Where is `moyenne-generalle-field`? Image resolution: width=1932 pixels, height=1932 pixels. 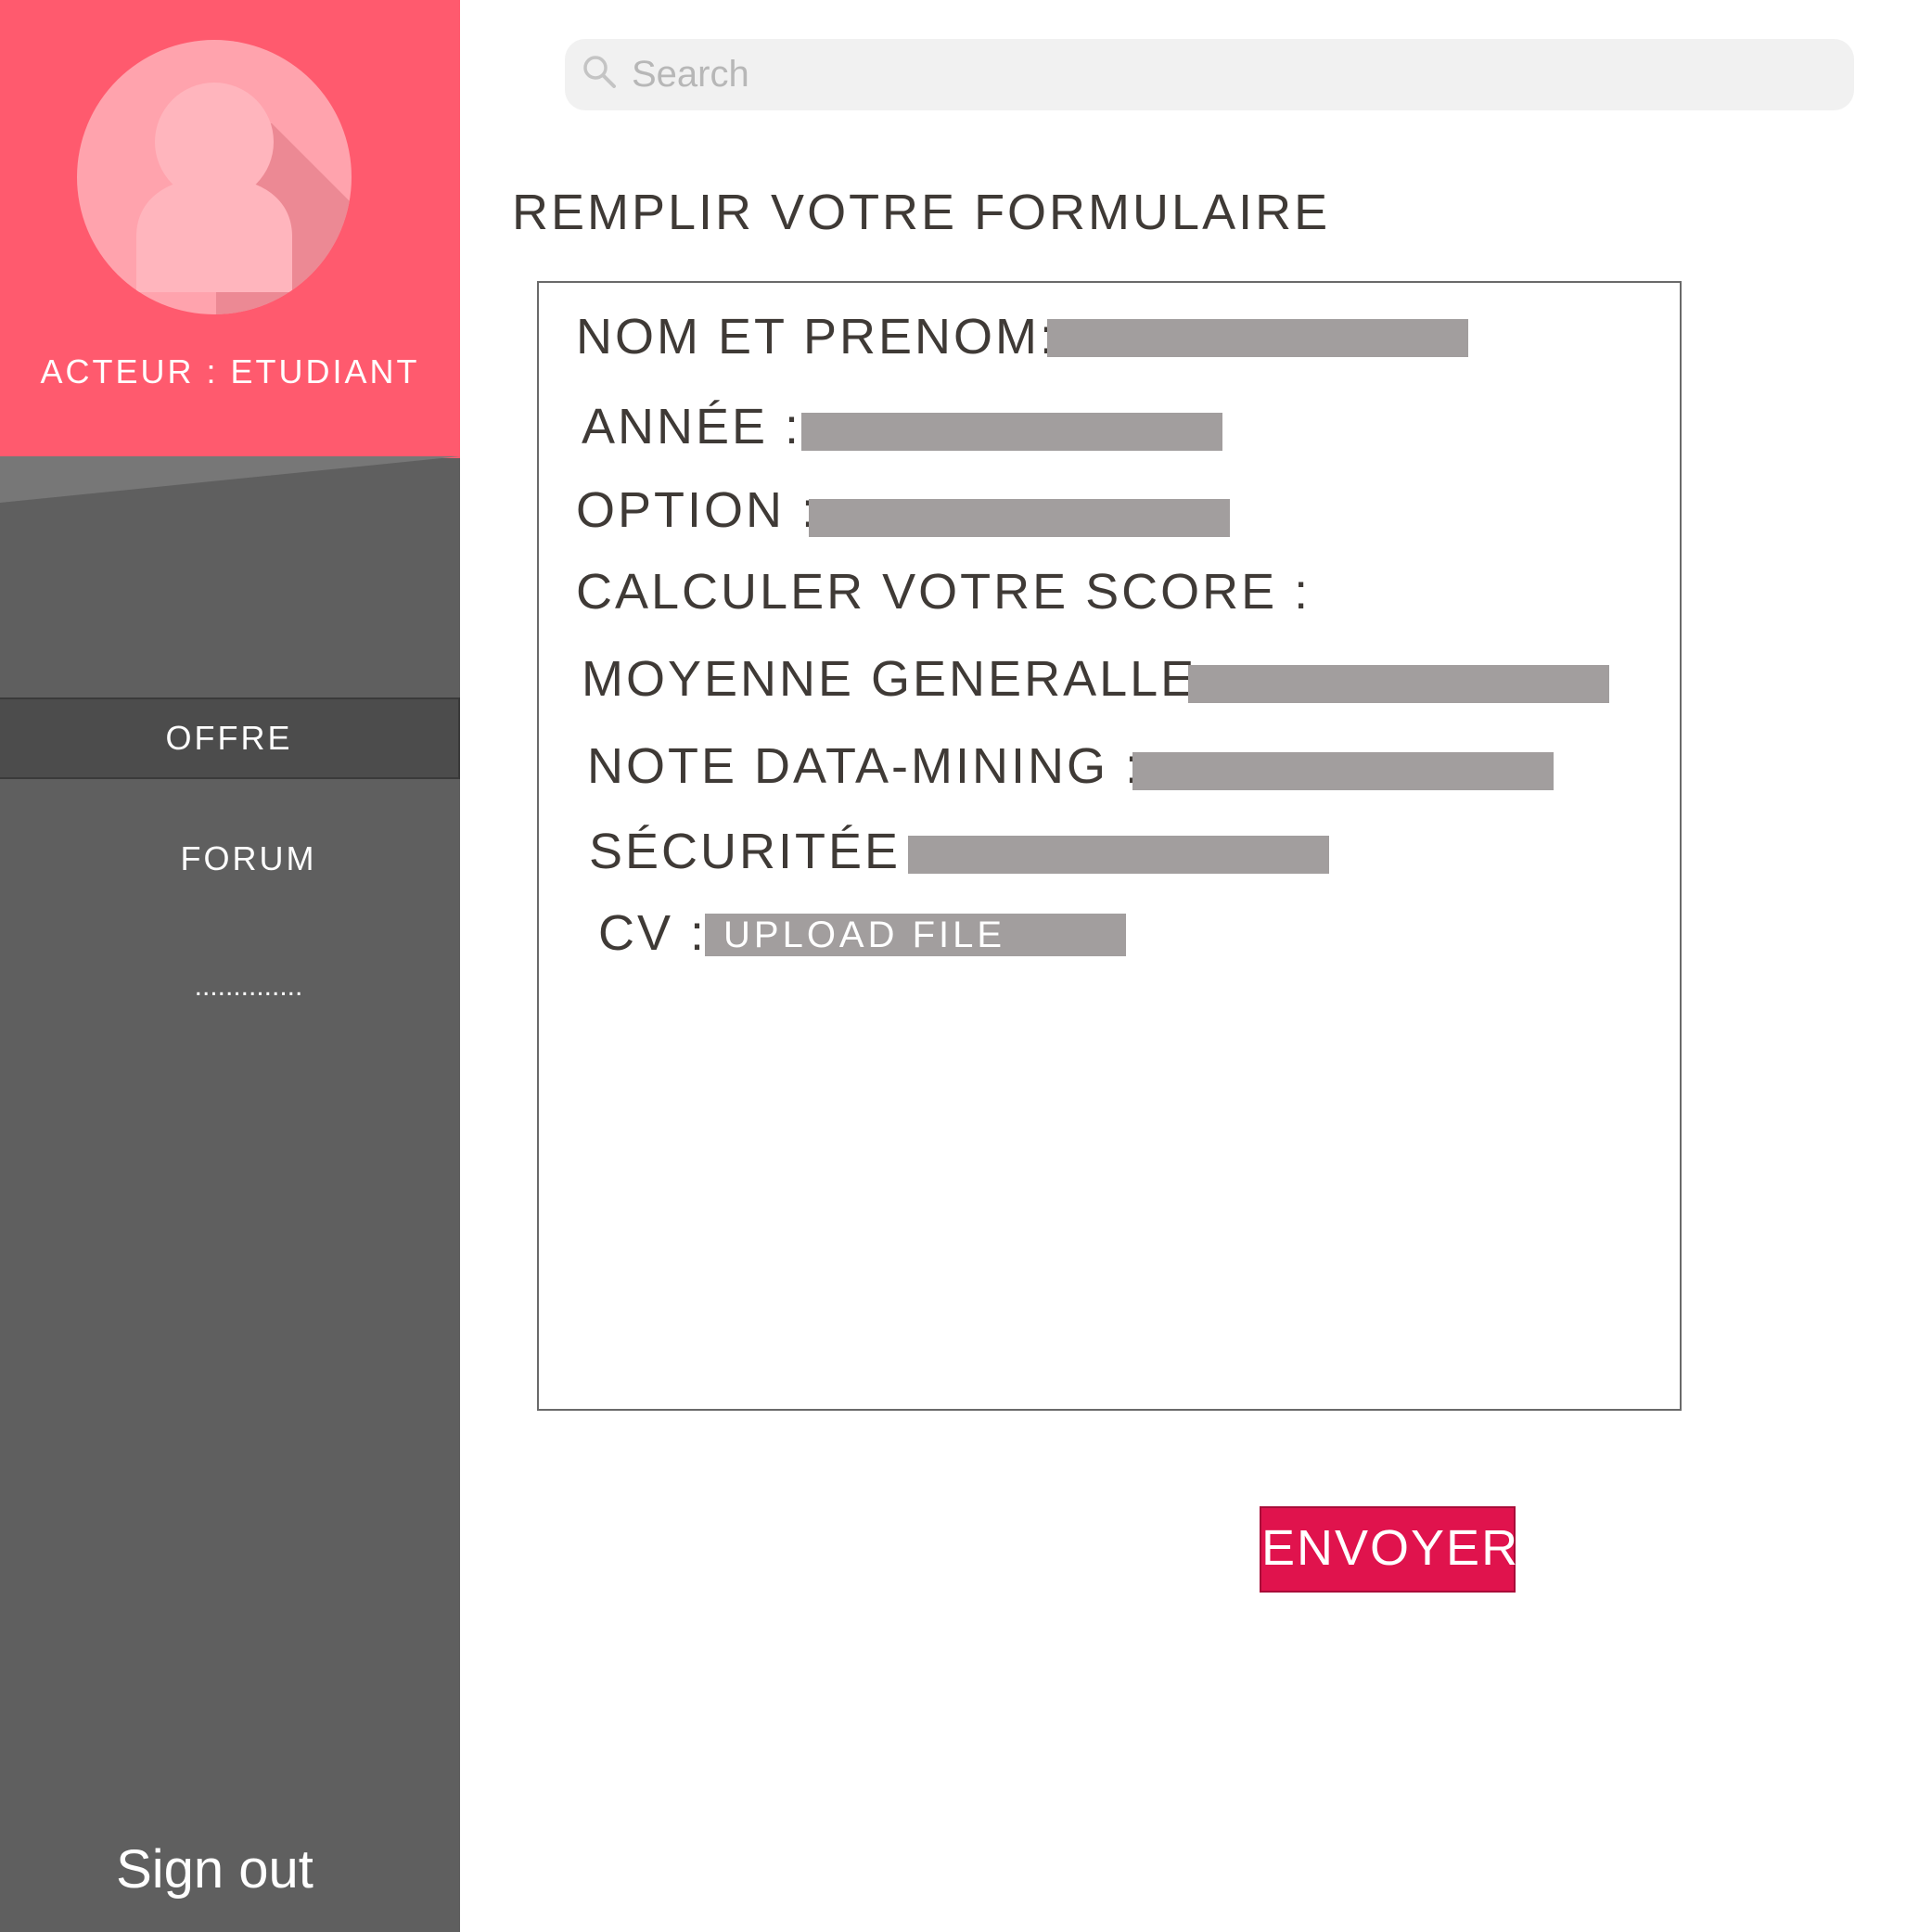
moyenne-generalle-field is located at coordinates (1398, 684).